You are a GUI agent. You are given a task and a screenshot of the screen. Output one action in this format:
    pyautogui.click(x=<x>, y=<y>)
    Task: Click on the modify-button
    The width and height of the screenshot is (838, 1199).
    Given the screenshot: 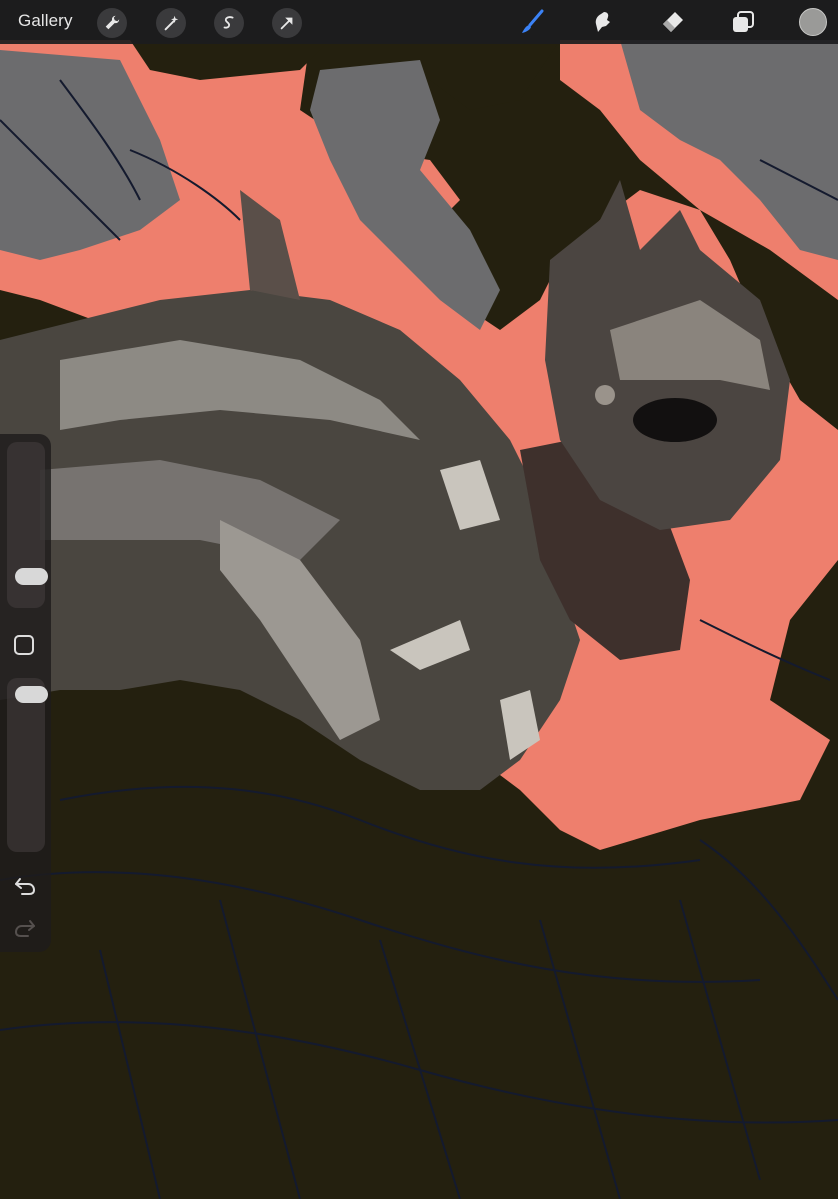 What is the action you would take?
    pyautogui.click(x=24, y=645)
    